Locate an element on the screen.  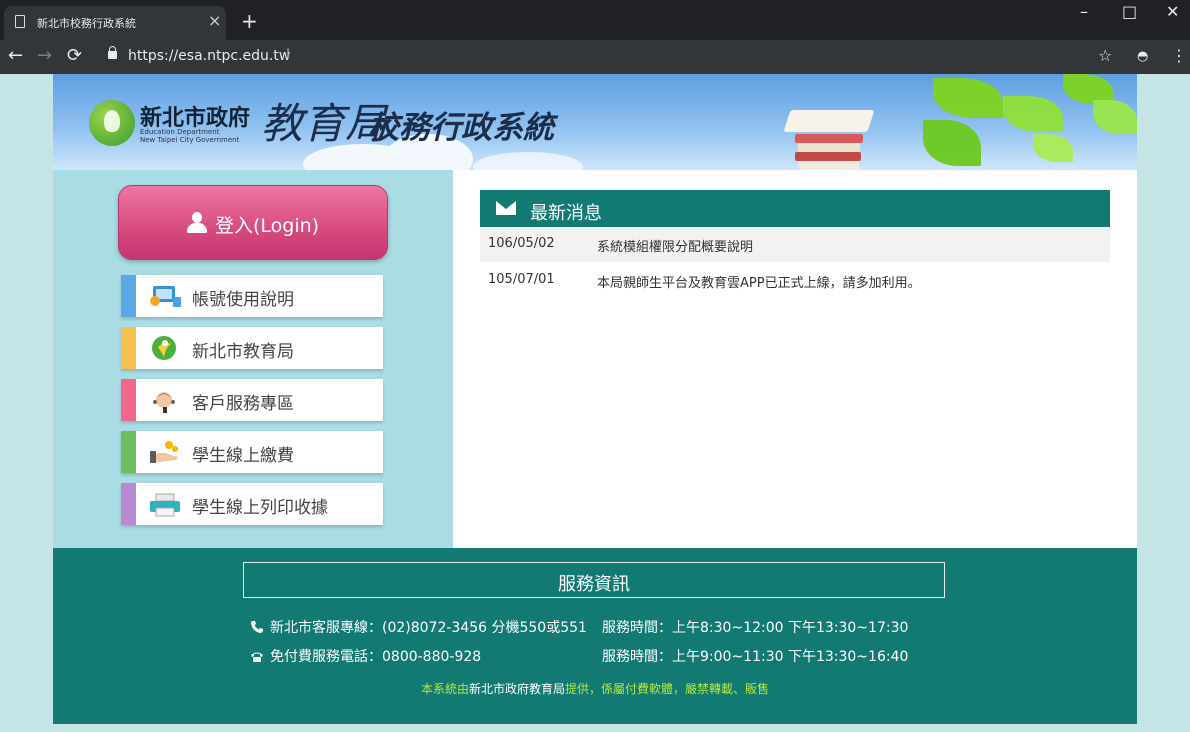
incognito-icon: ◓ is located at coordinates (1142, 56).